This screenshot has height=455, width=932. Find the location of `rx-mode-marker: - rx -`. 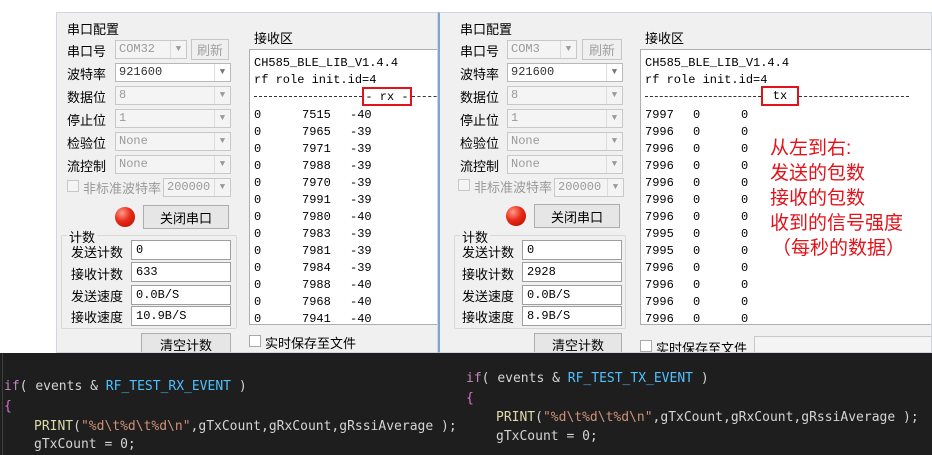

rx-mode-marker: - rx - is located at coordinates (387, 96).